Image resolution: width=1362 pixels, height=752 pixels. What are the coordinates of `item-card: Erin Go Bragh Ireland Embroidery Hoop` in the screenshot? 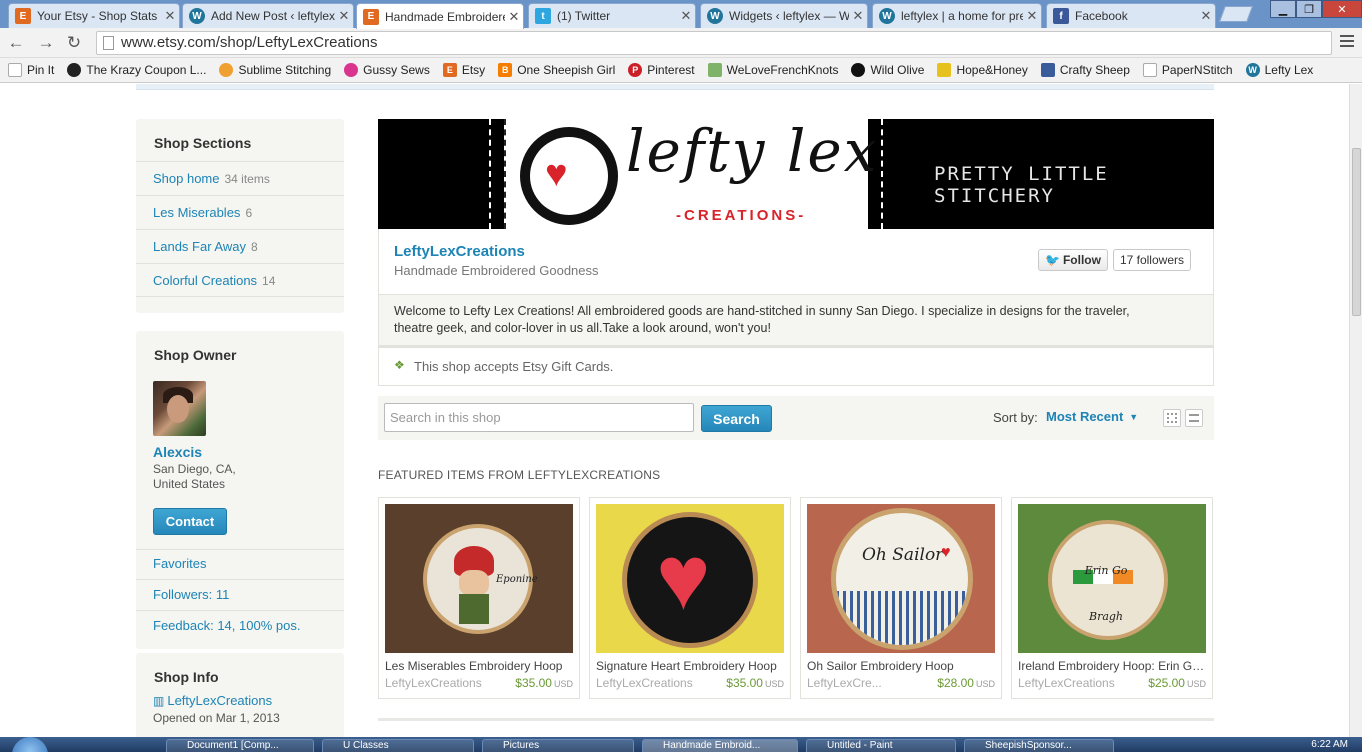 It's located at (1112, 598).